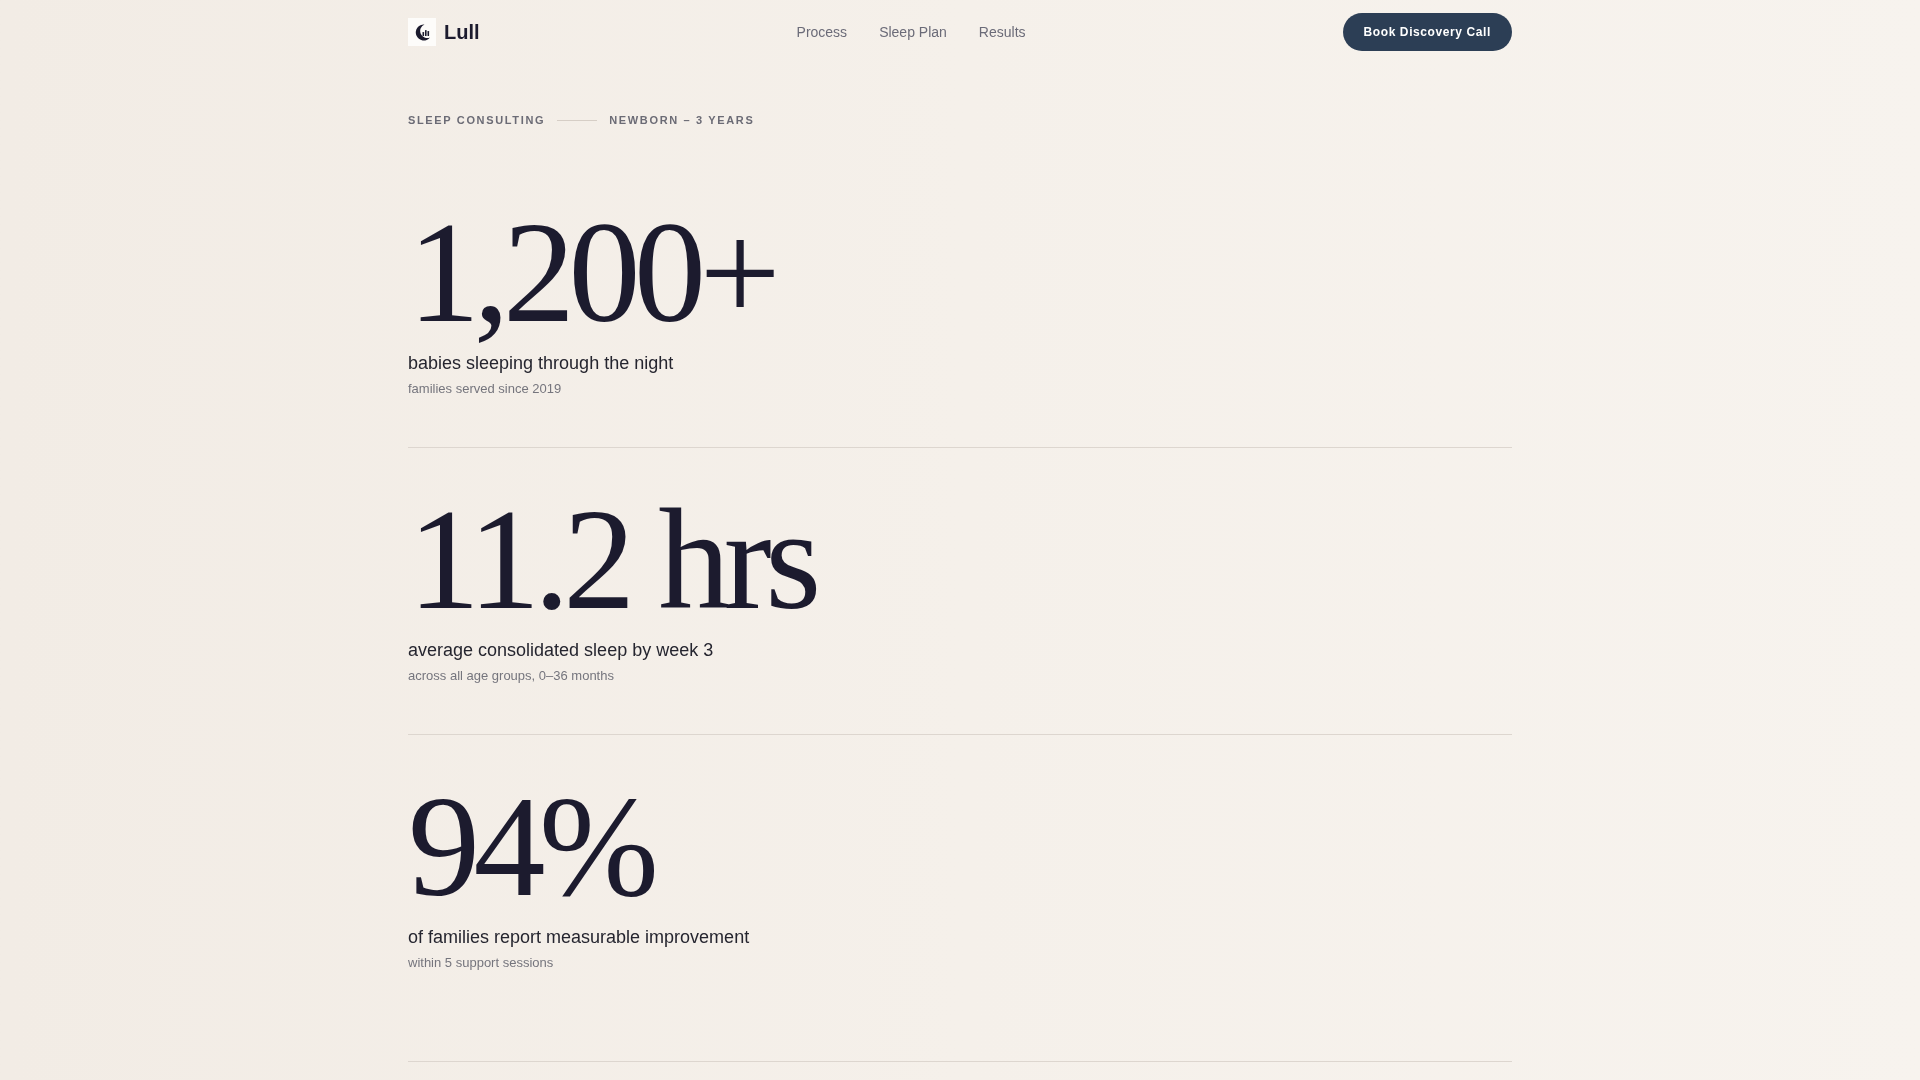 This screenshot has height=1080, width=1920. Describe the element at coordinates (822, 32) in the screenshot. I see `nav-link: Process` at that location.